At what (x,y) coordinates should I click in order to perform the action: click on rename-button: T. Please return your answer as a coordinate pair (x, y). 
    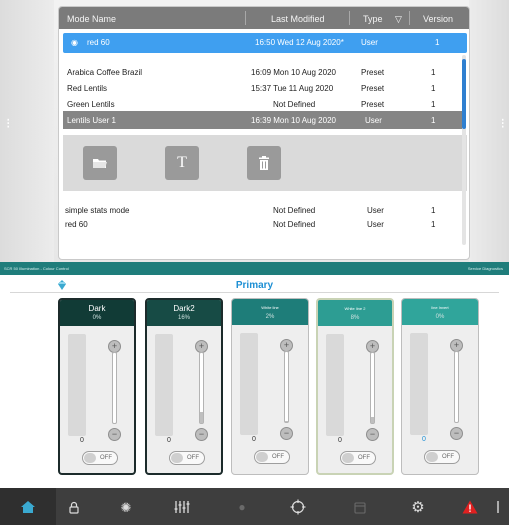
    Looking at the image, I should click on (182, 163).